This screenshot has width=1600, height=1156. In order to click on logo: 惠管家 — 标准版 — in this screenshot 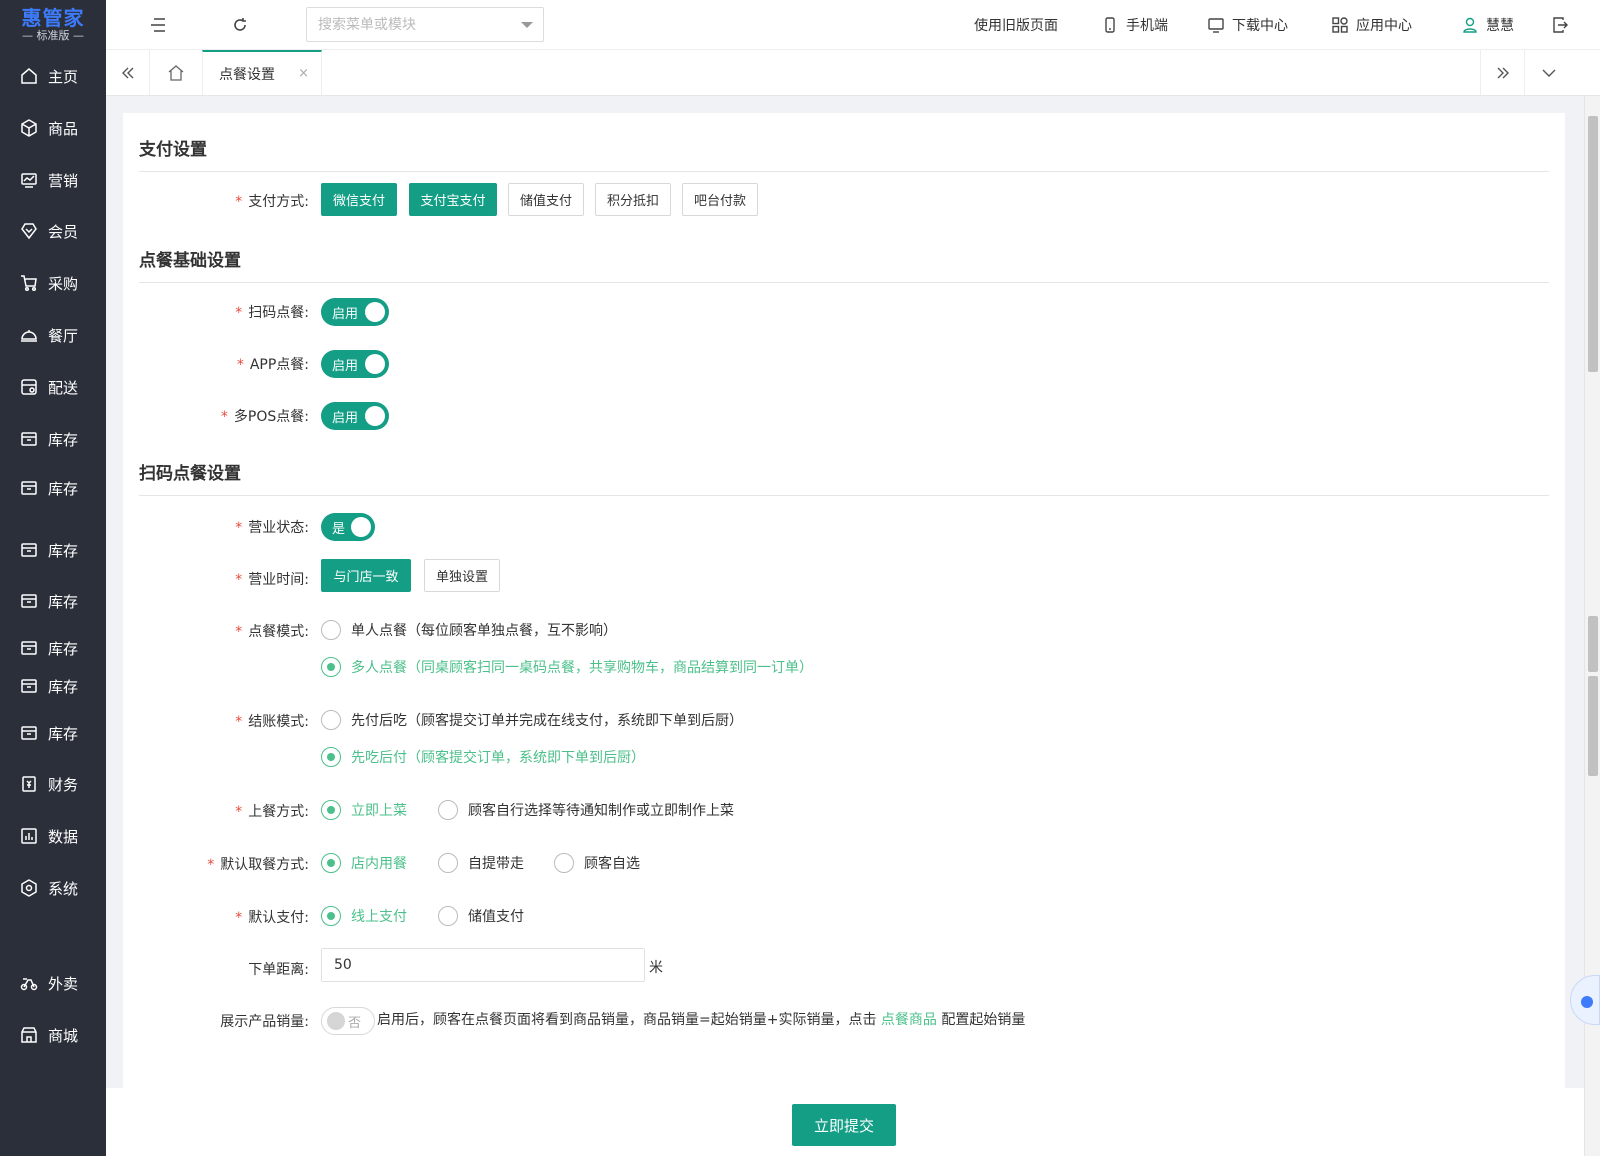, I will do `click(53, 25)`.